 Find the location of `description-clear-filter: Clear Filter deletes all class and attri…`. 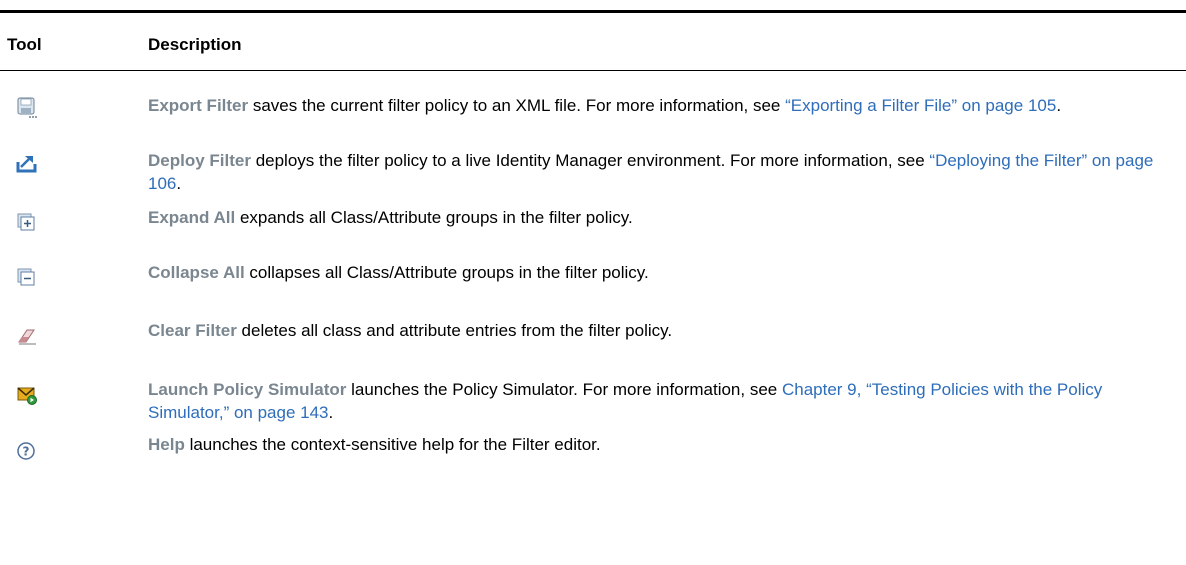

description-clear-filter: Clear Filter deletes all class and attri… is located at coordinates (410, 330).